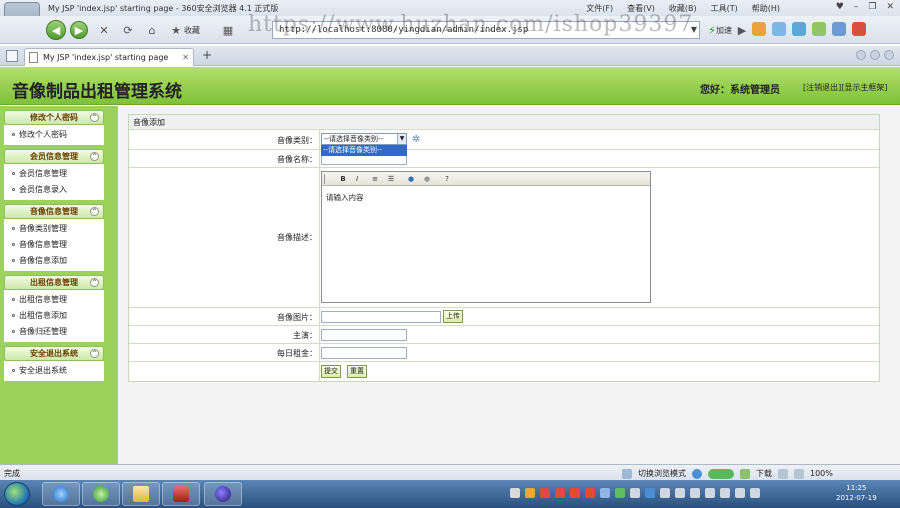  Describe the element at coordinates (856, 493) in the screenshot. I see `taskbar-clock: 11:25 2012-07-19` at that location.